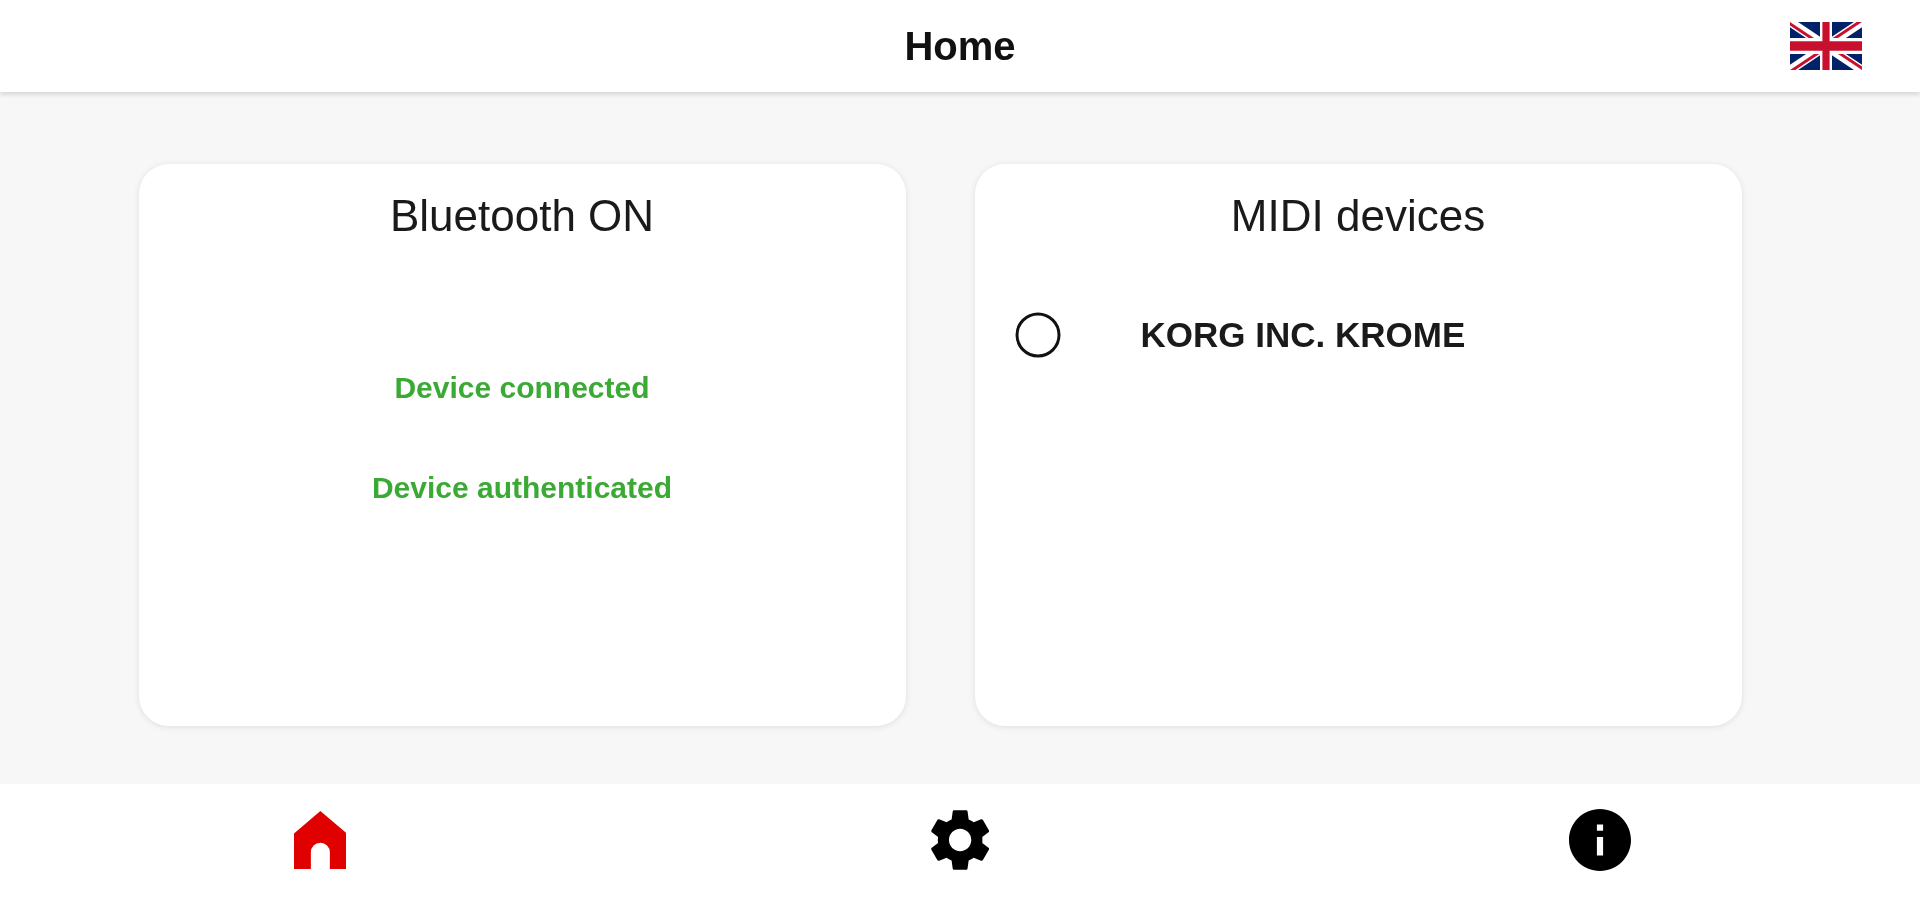 This screenshot has width=1920, height=900. I want to click on home-tab, so click(320, 840).